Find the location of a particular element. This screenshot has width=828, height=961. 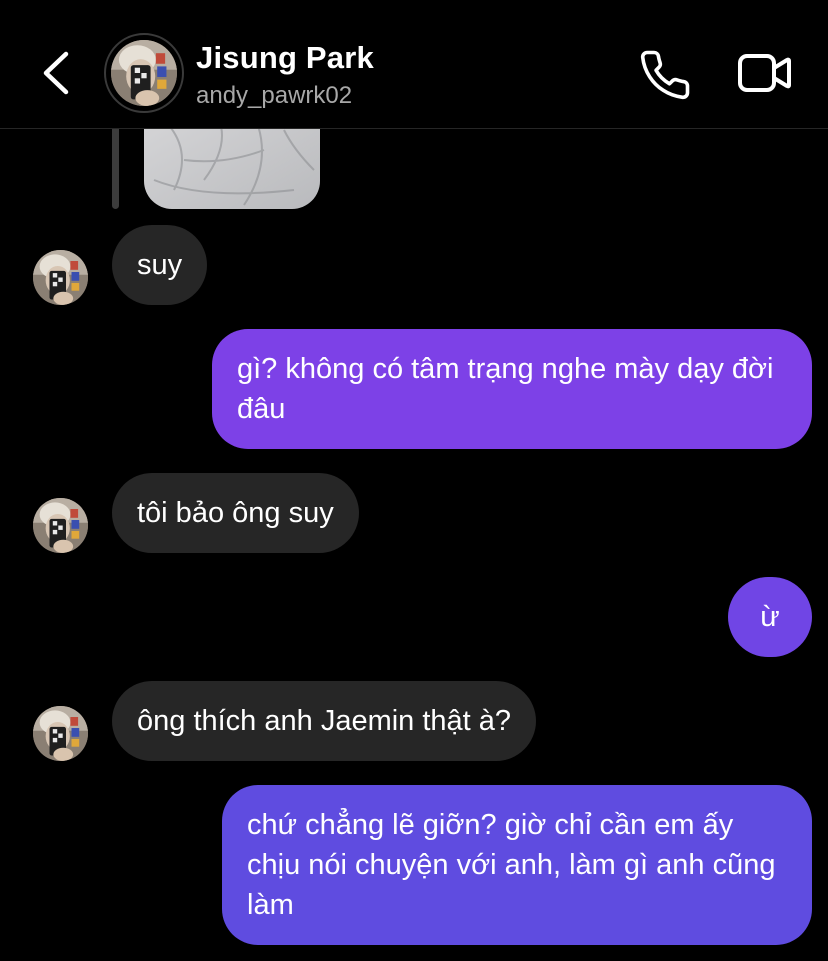

contact-name: Jisung Park is located at coordinates (285, 58).